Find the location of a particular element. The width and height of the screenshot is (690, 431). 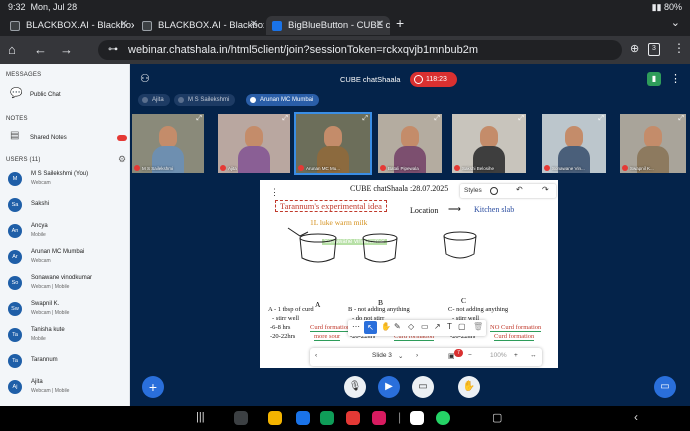

participant-video: ⤢ Batali Pipewala is located at coordinates (410, 143).